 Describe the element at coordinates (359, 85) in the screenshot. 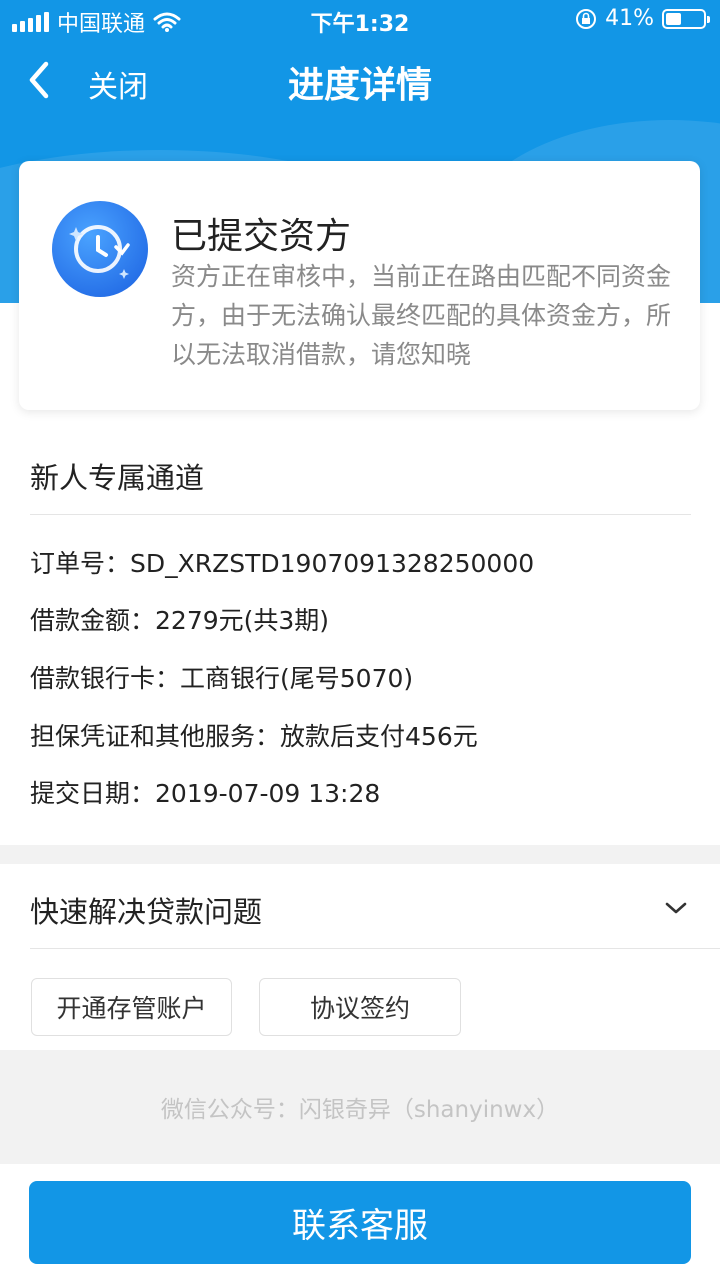

I see `page-title: 进度详情` at that location.